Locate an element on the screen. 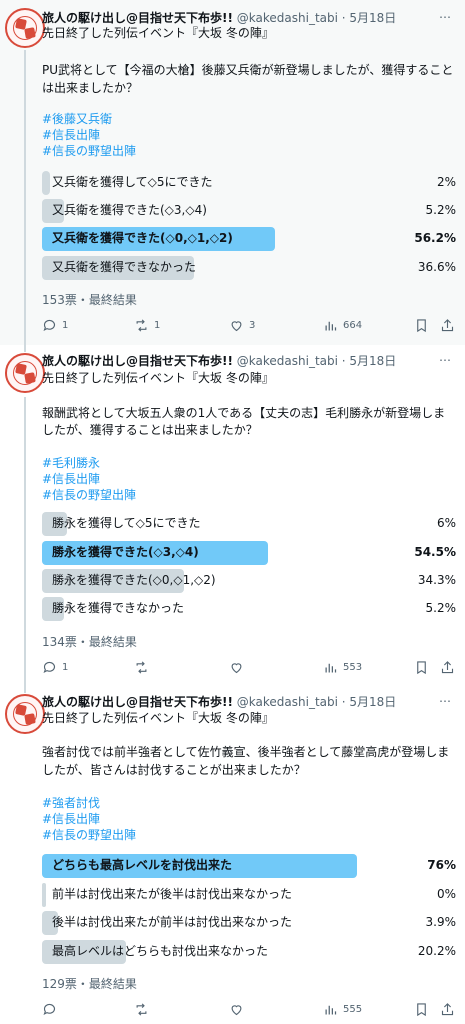 The height and width of the screenshot is (1024, 465). poll-option: 最高レベルはどちらも討伐出来なかった 20.2% is located at coordinates (249, 952).